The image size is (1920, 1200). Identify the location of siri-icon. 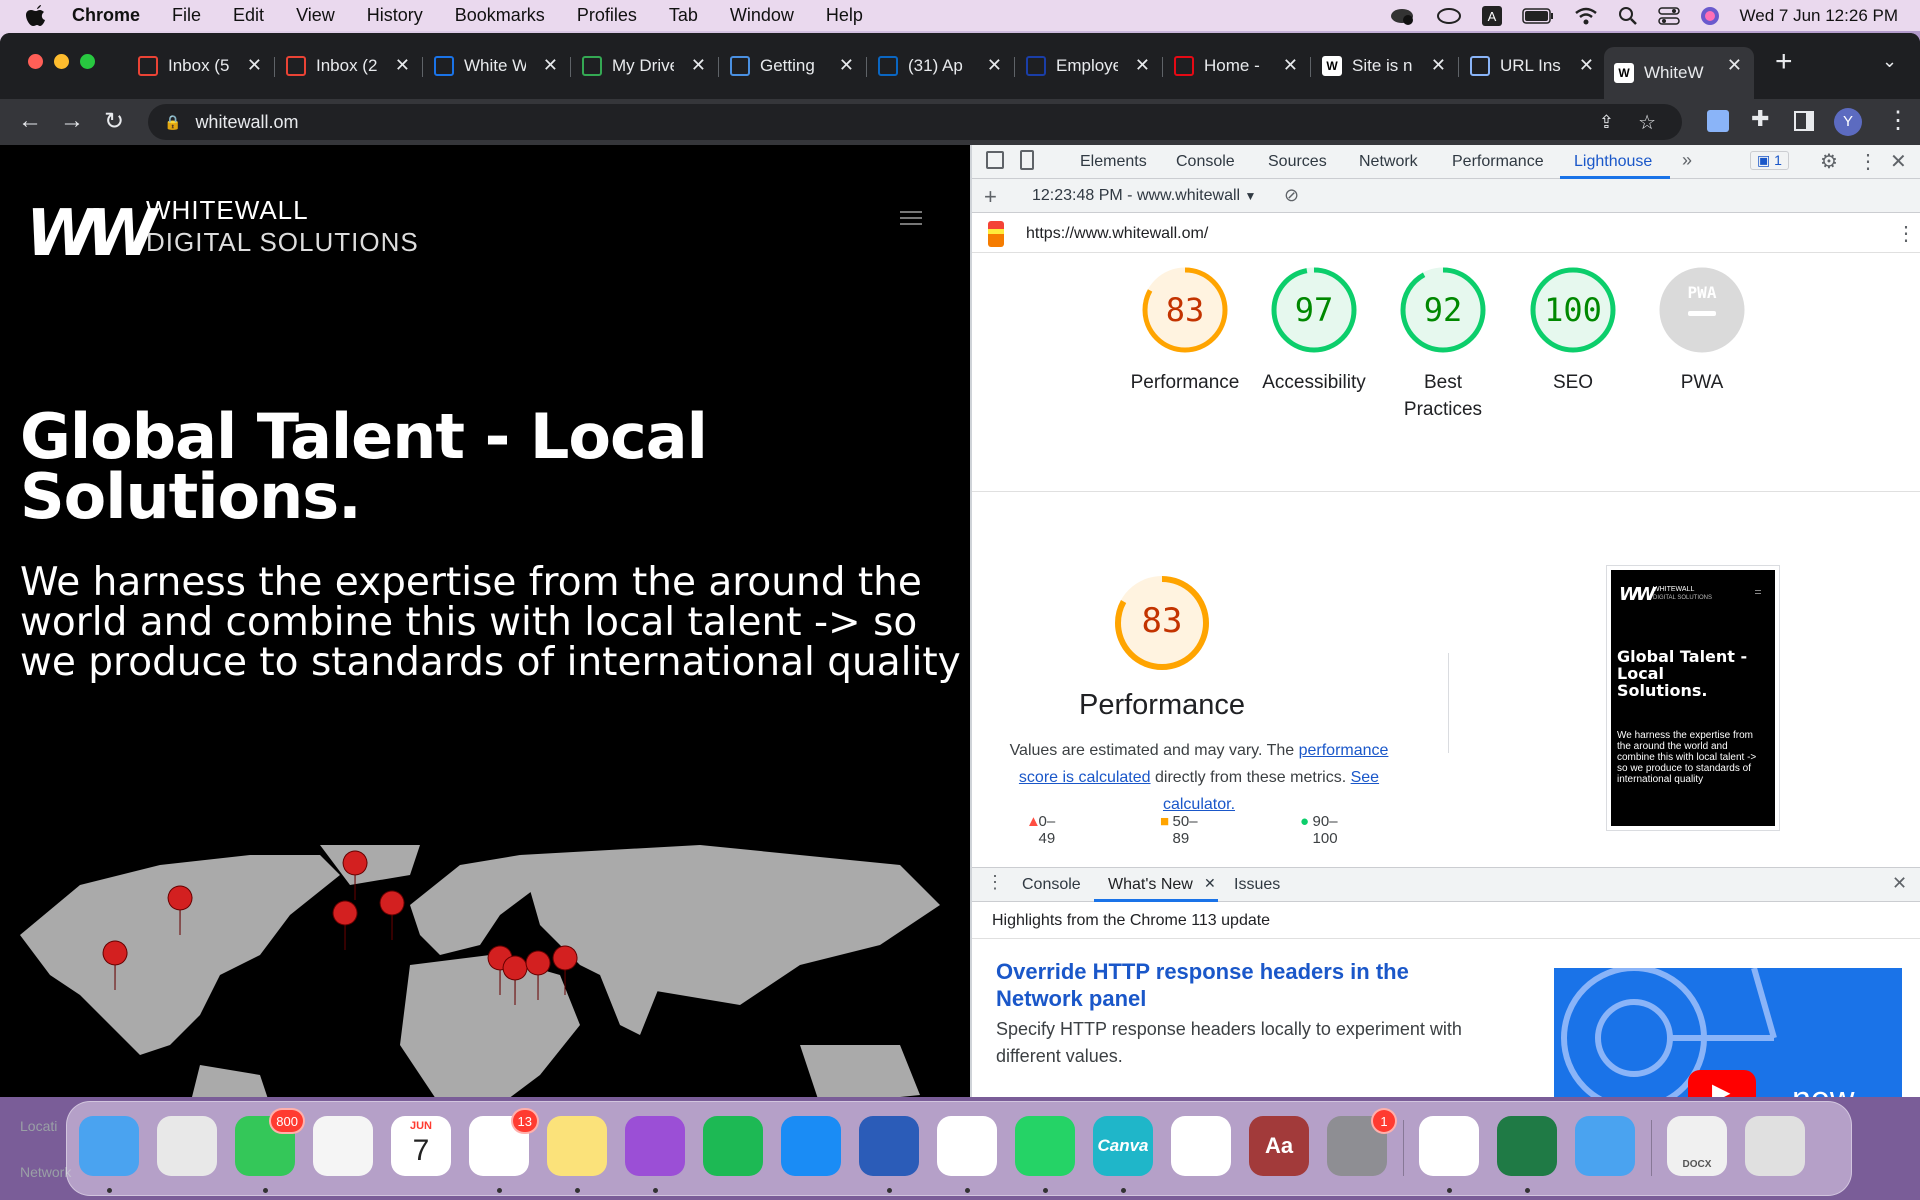
(1710, 16).